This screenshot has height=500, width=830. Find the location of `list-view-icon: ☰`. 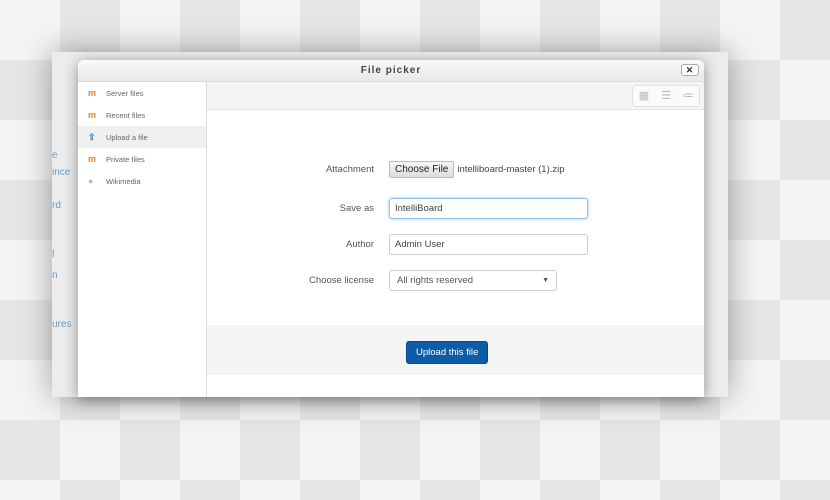

list-view-icon: ☰ is located at coordinates (666, 96).